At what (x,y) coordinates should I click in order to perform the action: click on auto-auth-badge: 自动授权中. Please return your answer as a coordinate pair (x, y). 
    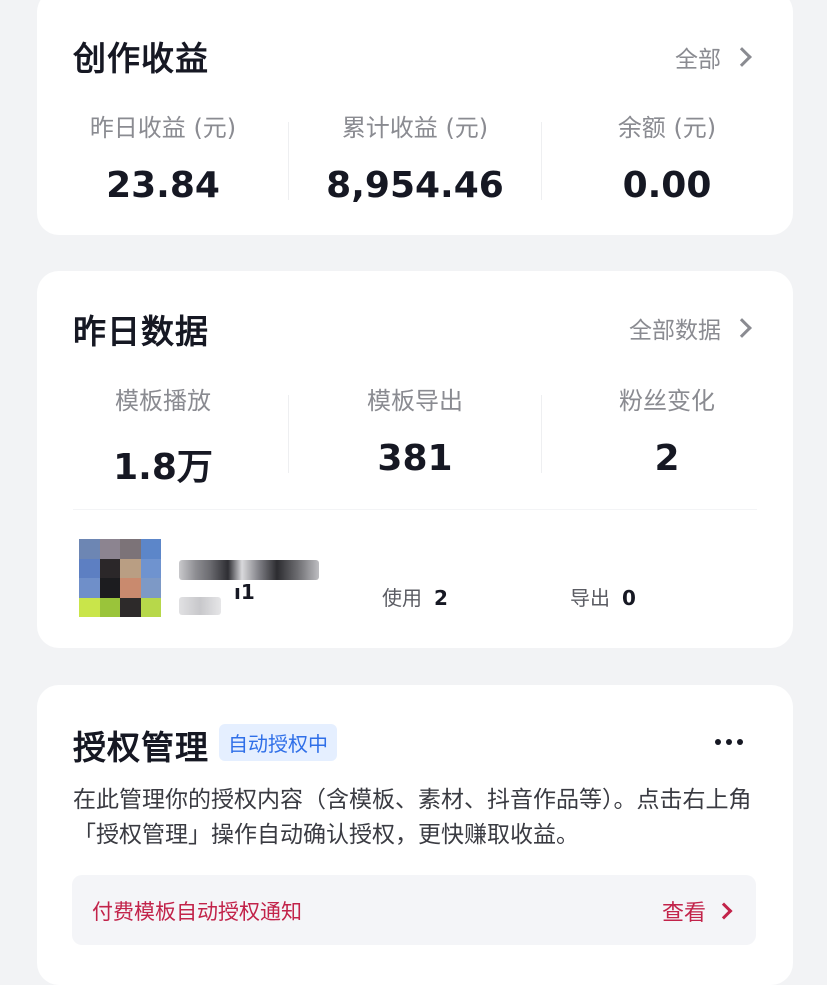
    Looking at the image, I should click on (278, 742).